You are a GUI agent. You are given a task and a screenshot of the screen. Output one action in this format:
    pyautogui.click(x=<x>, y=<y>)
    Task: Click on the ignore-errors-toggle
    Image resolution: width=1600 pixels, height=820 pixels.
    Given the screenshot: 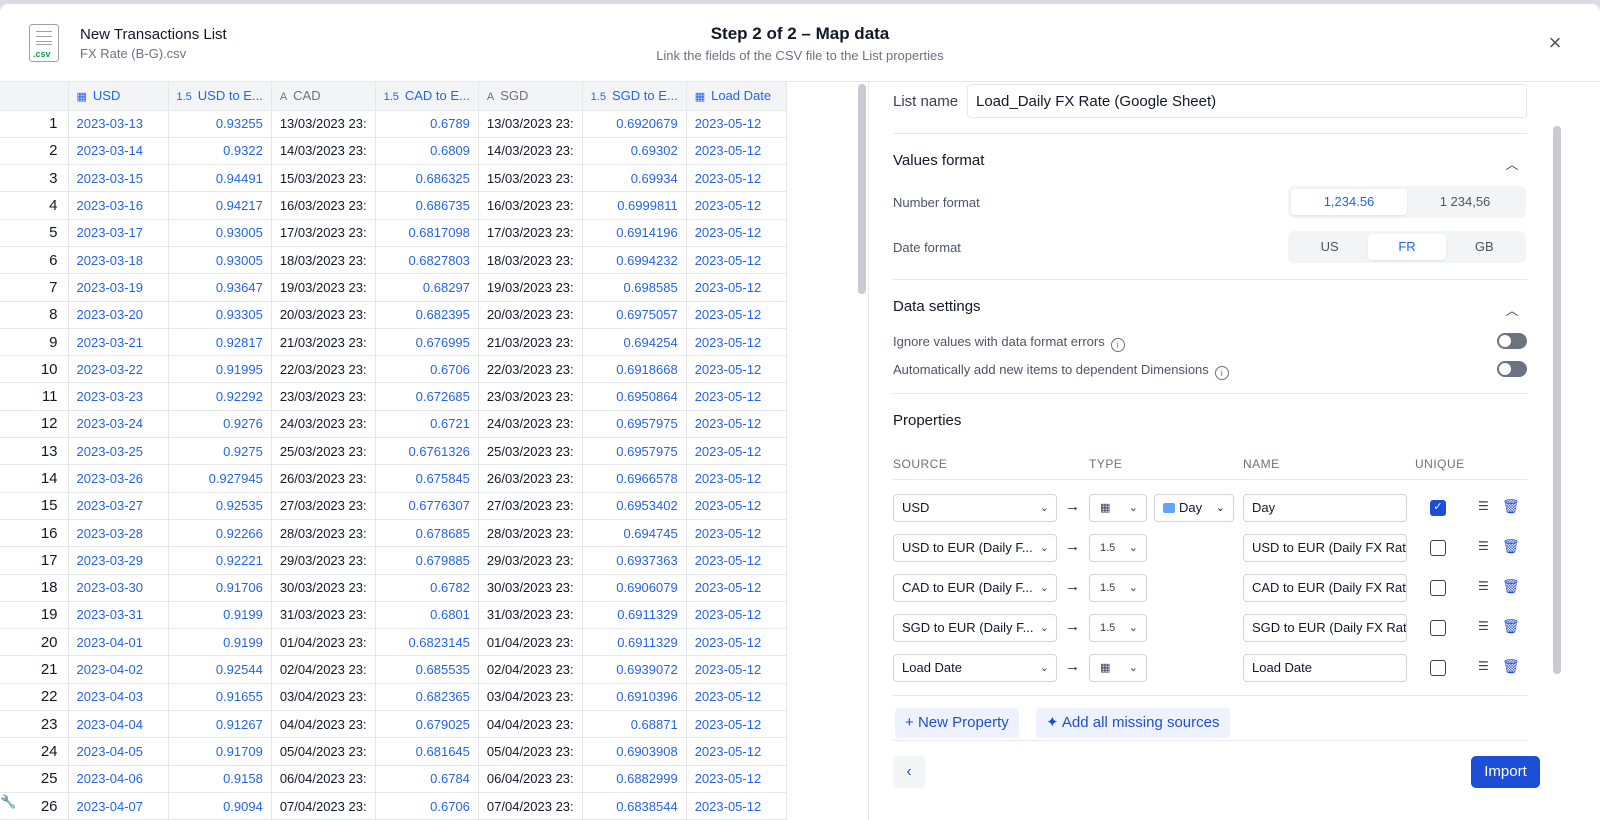 What is the action you would take?
    pyautogui.click(x=1512, y=341)
    